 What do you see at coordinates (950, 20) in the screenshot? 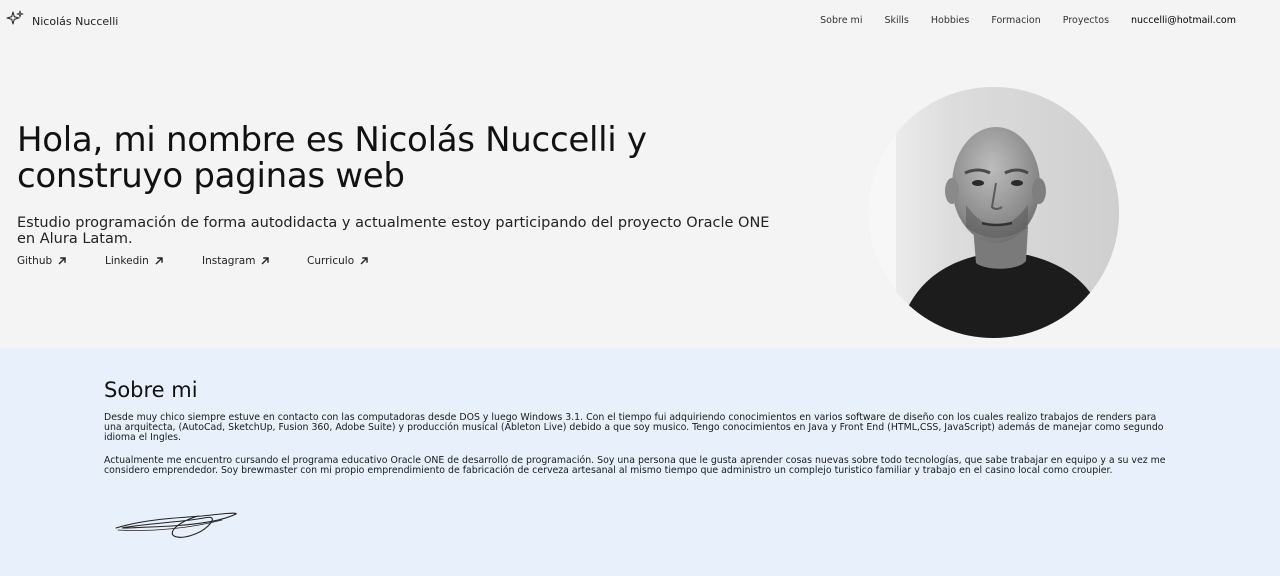
I see `nav-link-hobbies: Hobbies` at bounding box center [950, 20].